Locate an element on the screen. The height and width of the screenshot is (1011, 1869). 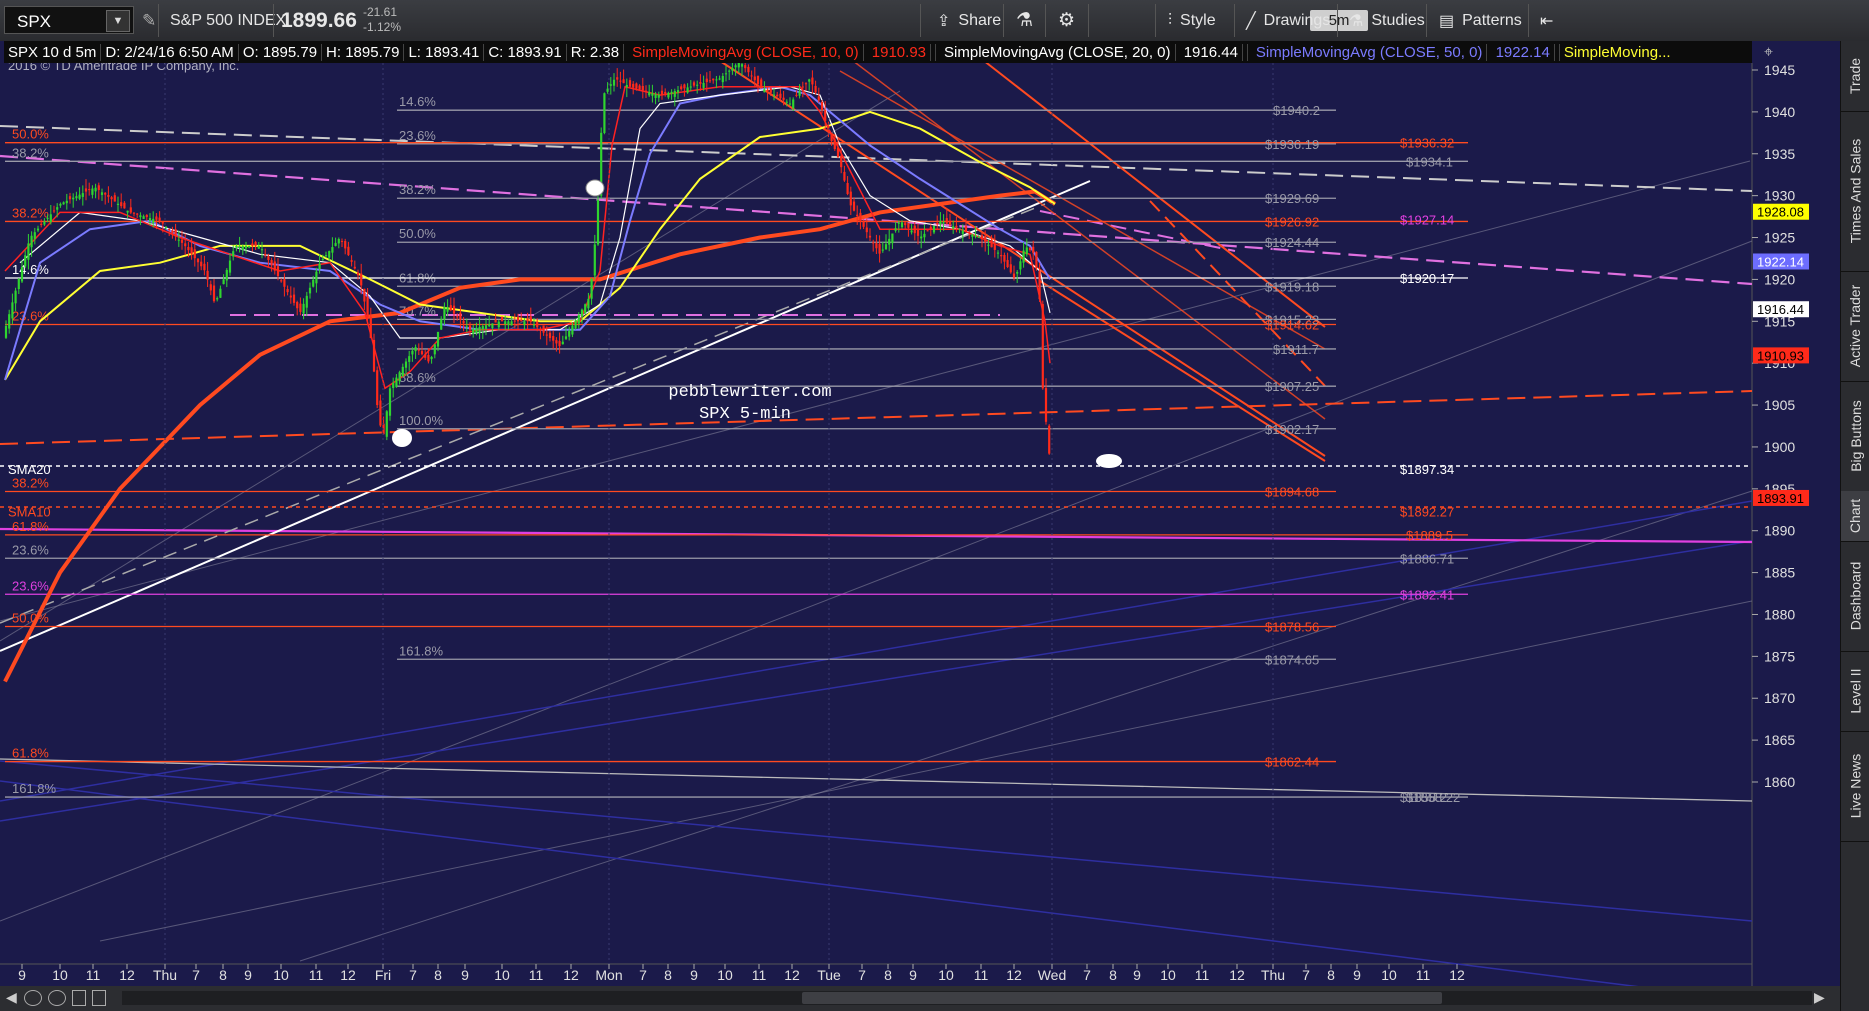
level-price-label: $1924.44 is located at coordinates (1292, 242).